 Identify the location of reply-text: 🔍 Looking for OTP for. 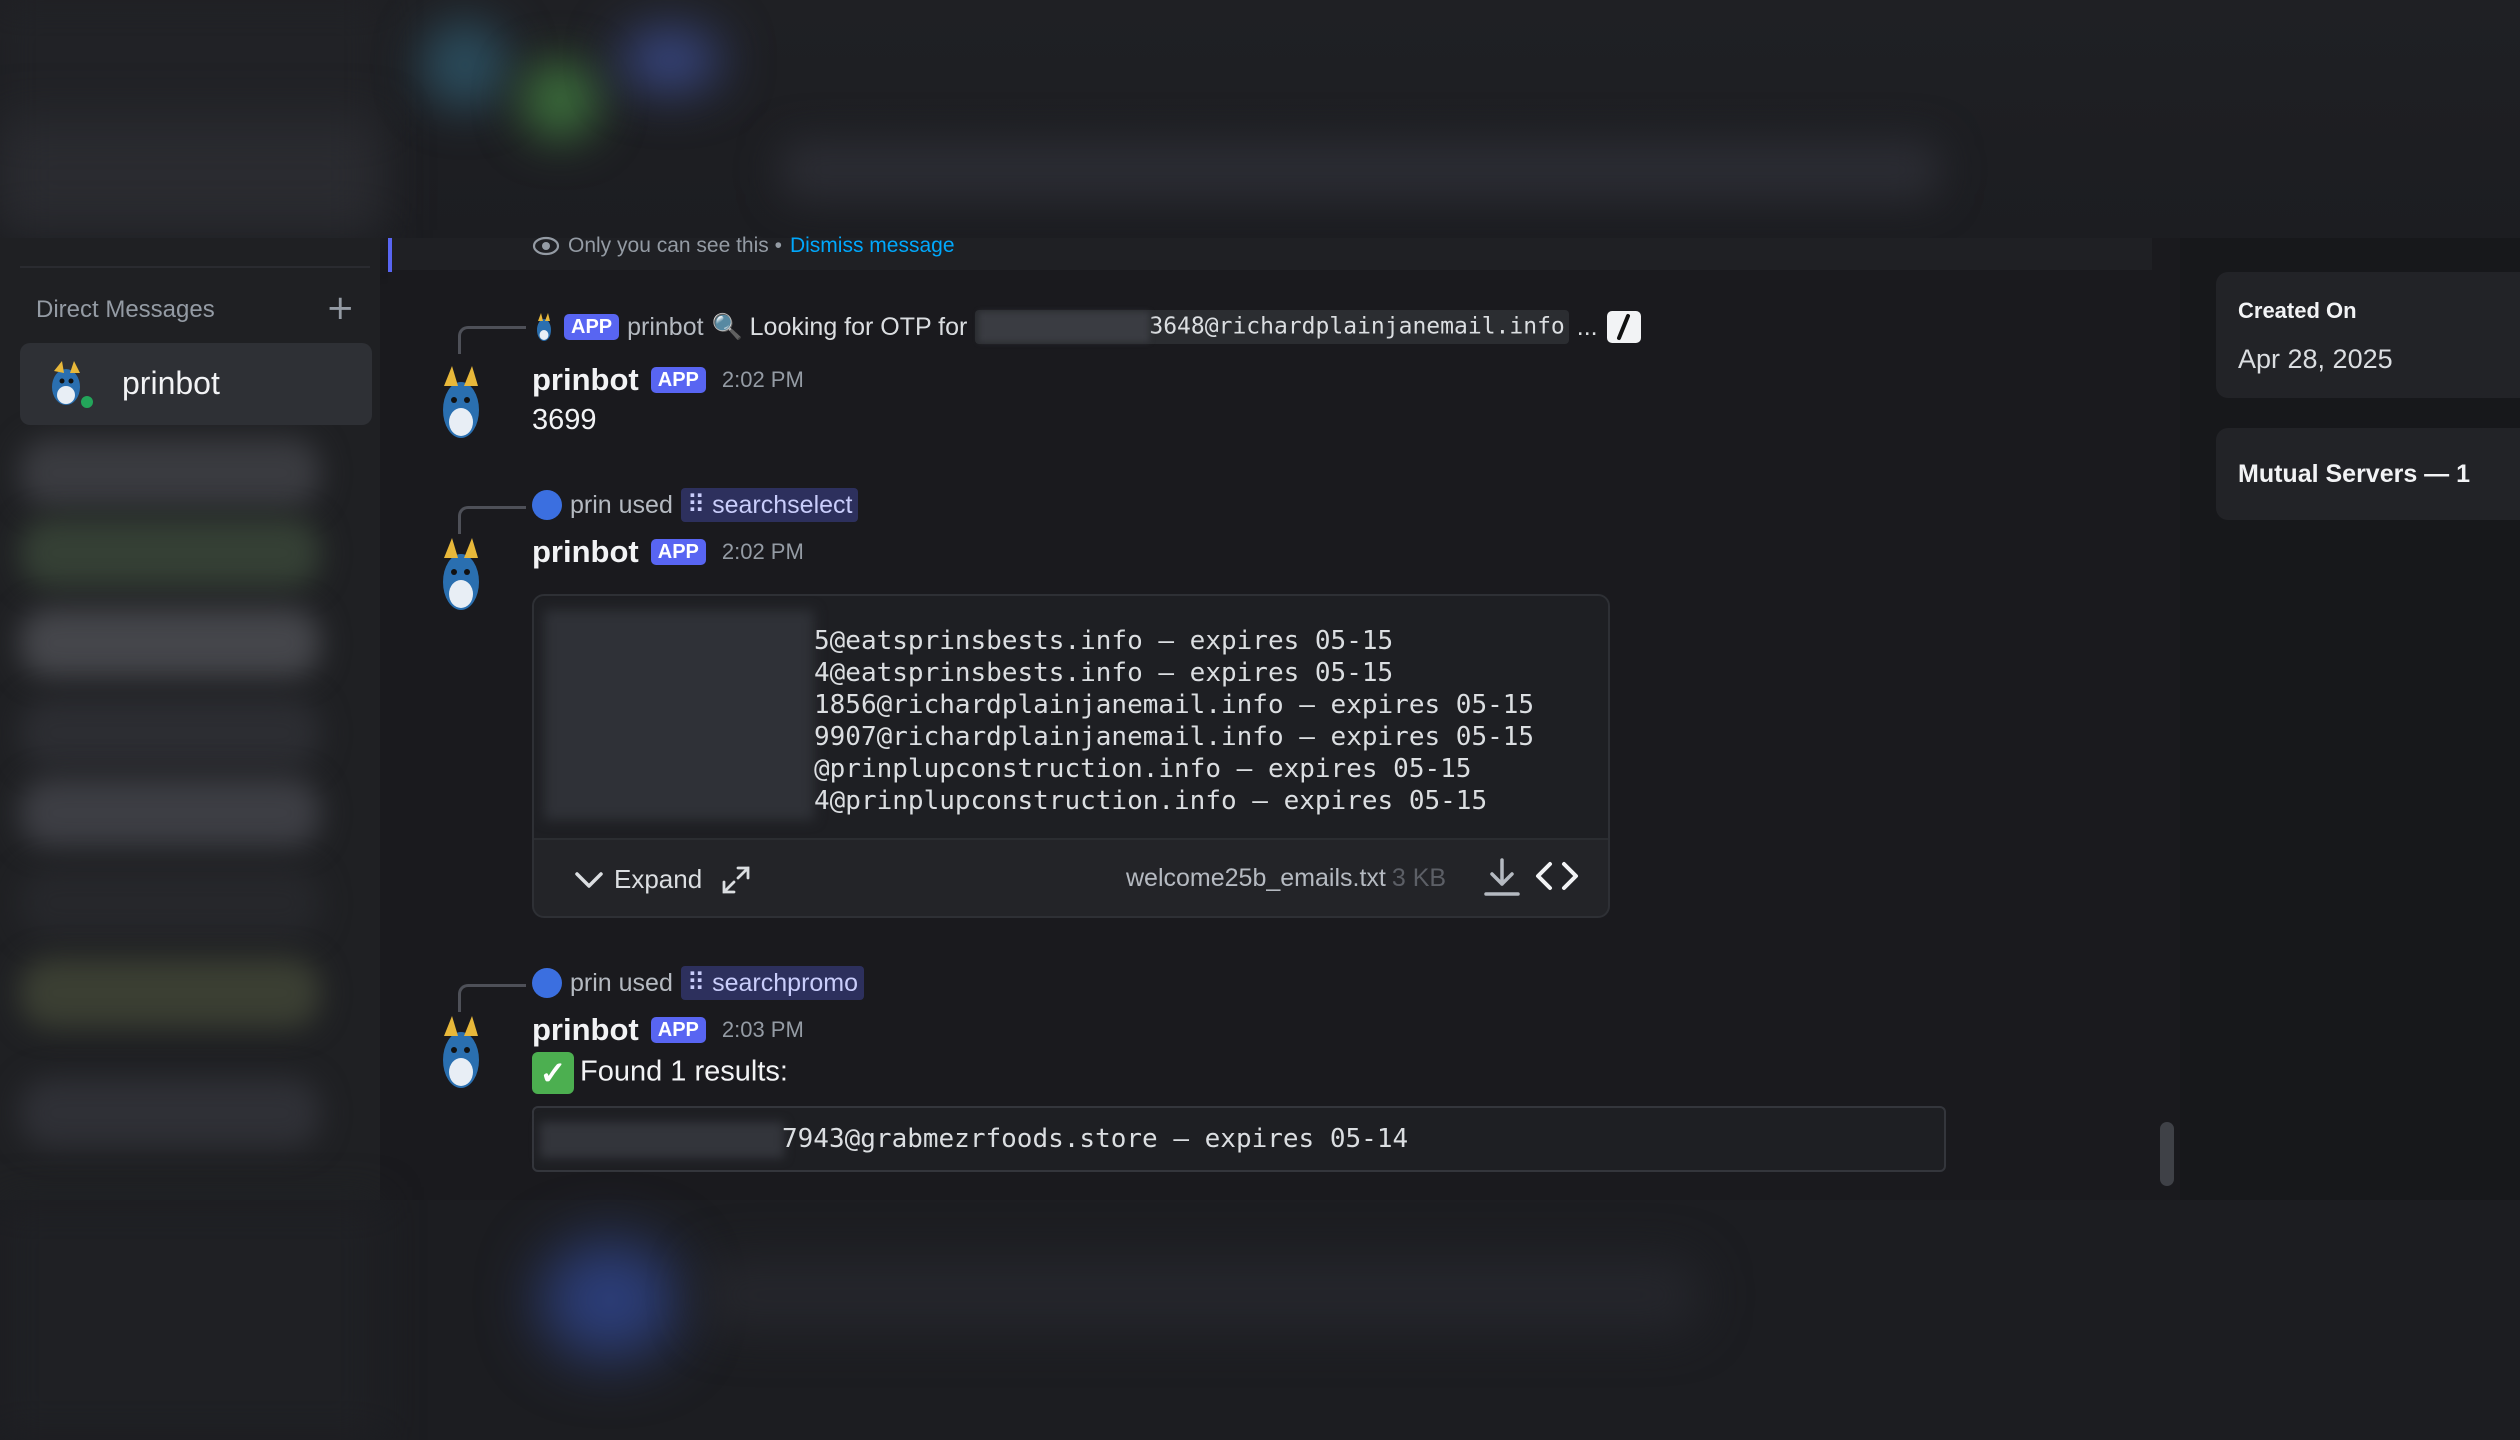
(839, 326).